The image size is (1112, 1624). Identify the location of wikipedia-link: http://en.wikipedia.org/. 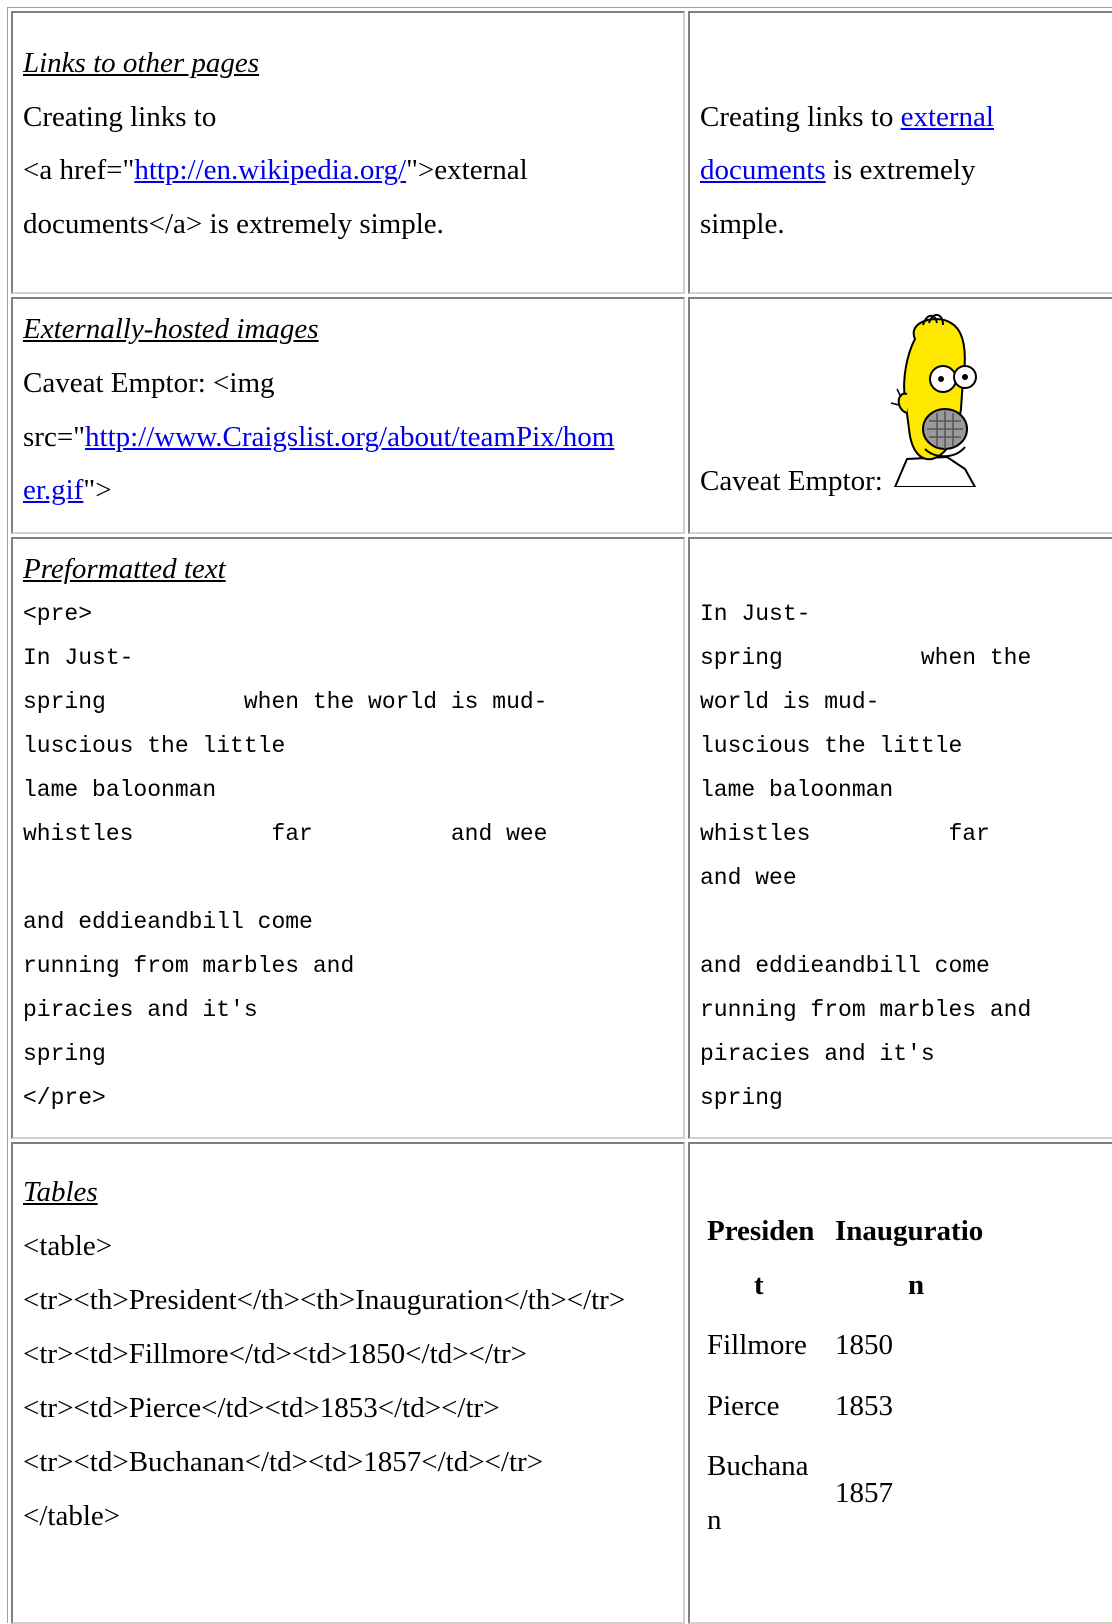
(270, 170).